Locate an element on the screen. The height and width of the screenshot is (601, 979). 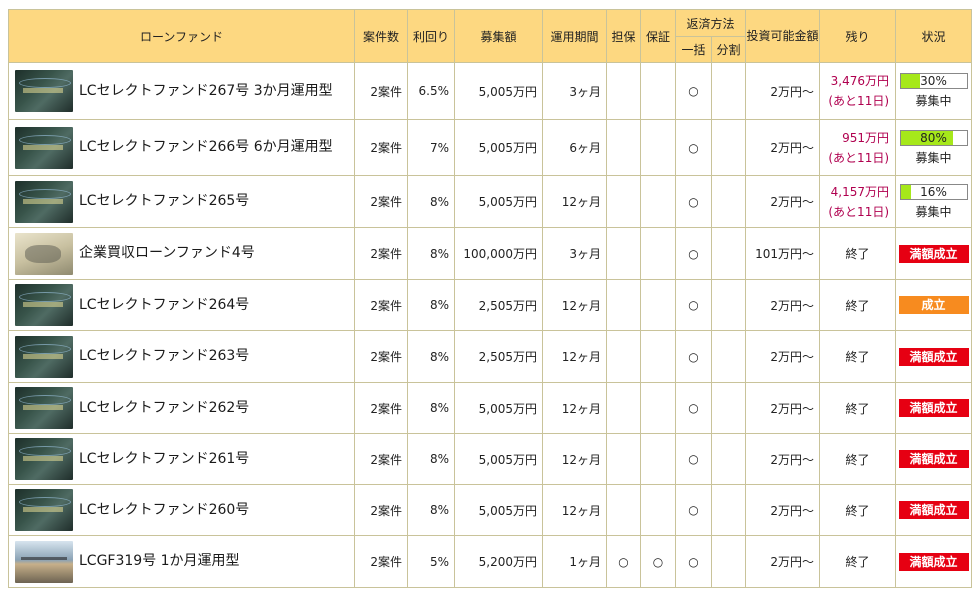
period-cell: 1ヶ月 is located at coordinates (574, 561).